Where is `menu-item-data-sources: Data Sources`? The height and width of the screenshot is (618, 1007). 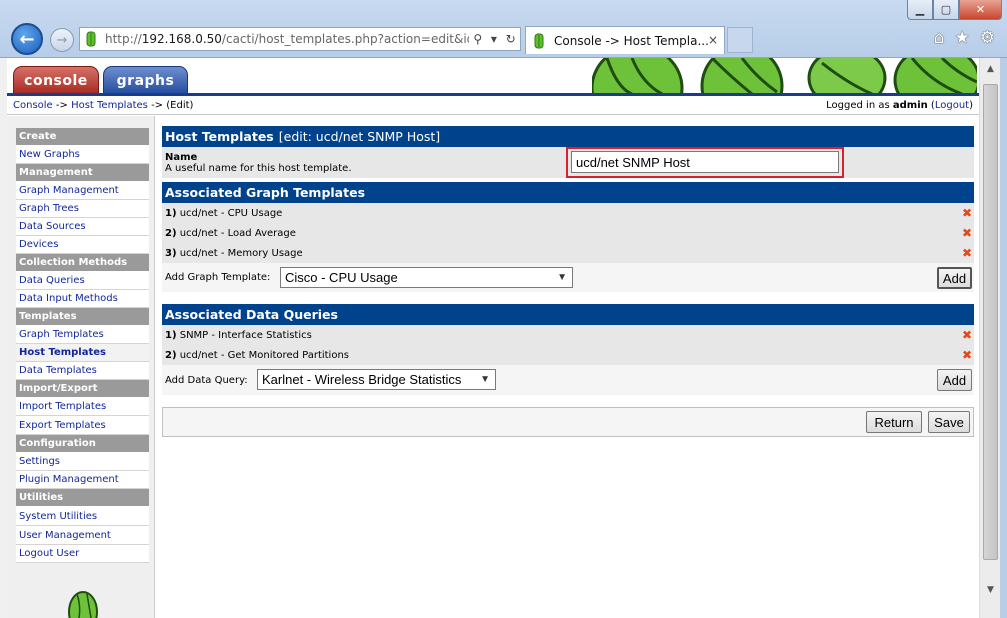
menu-item-data-sources: Data Sources is located at coordinates (82, 227).